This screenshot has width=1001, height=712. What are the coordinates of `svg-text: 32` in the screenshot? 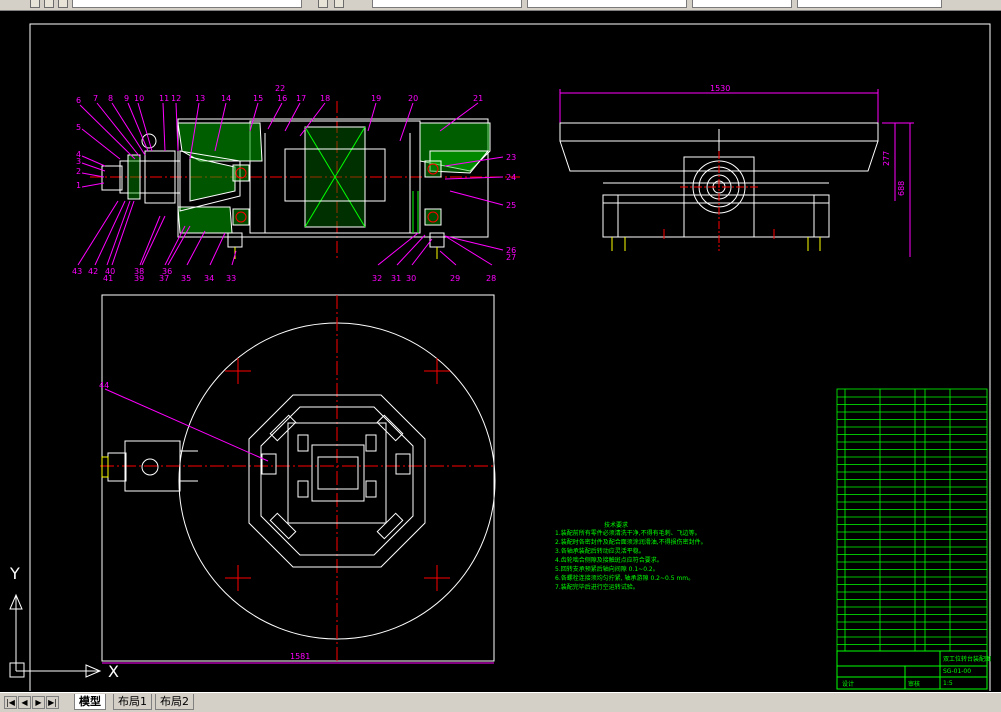 It's located at (377, 278).